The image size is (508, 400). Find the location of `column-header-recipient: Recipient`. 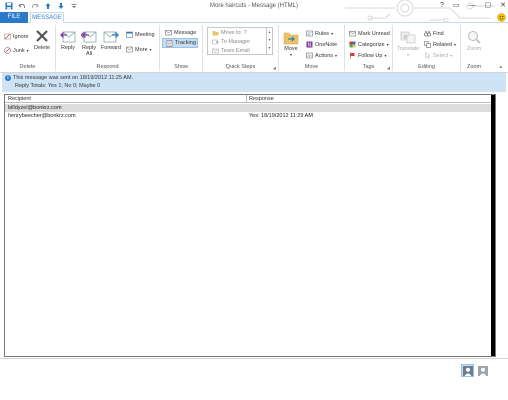

column-header-recipient: Recipient is located at coordinates (19, 99).